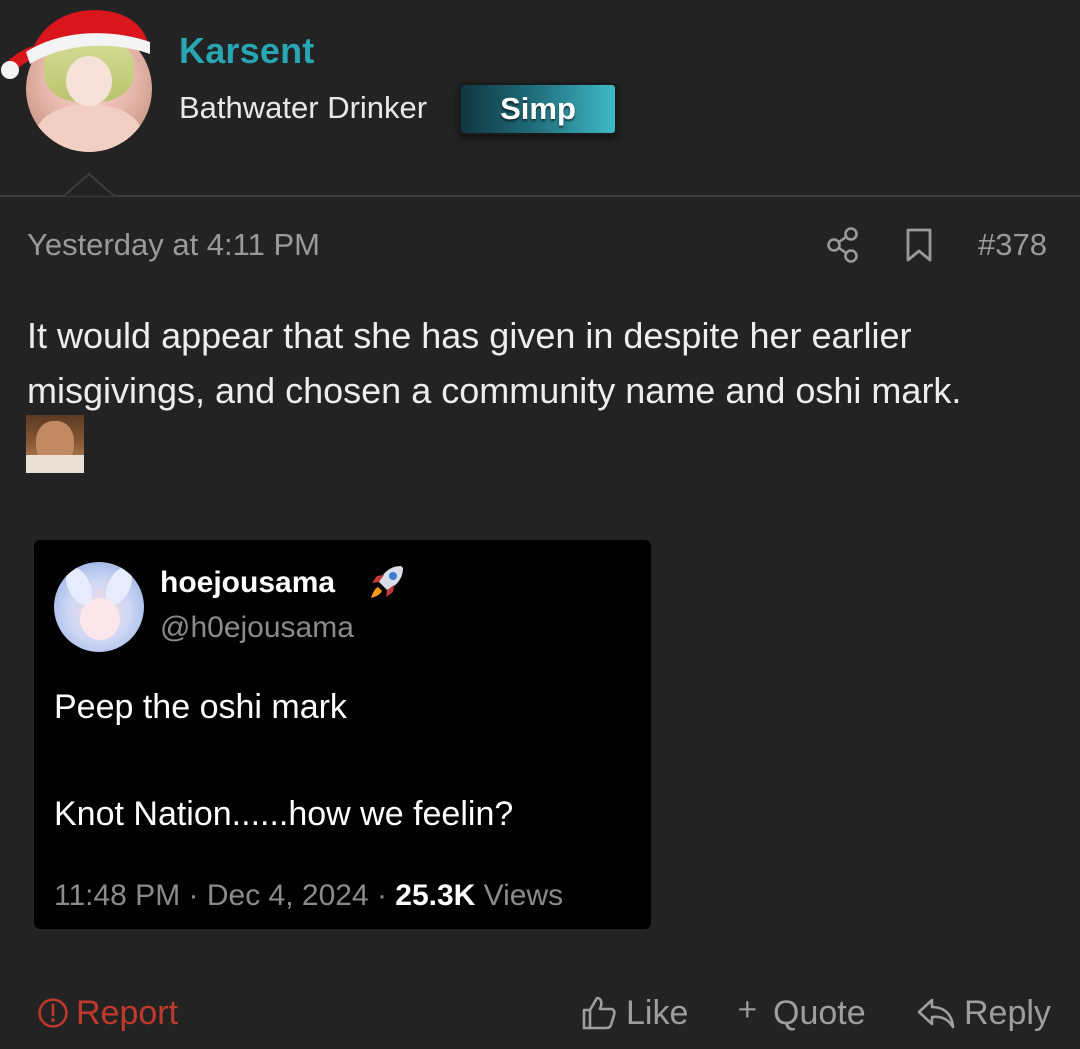 This screenshot has height=1049, width=1080. I want to click on tweet-handle: @h0ejousama, so click(257, 627).